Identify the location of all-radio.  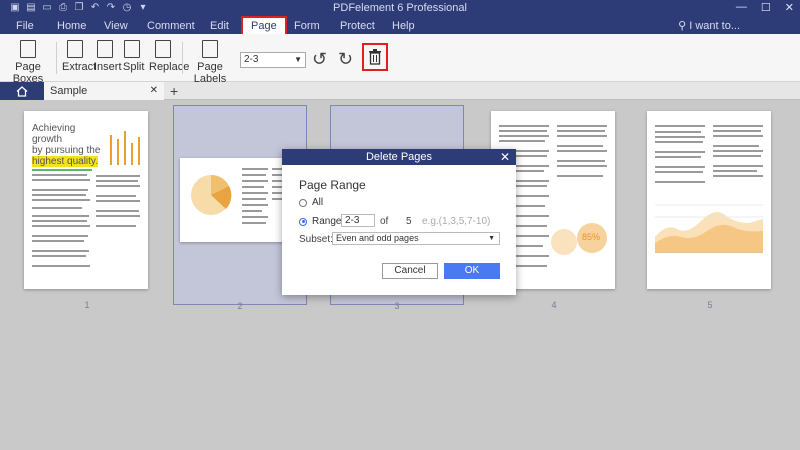
(303, 202).